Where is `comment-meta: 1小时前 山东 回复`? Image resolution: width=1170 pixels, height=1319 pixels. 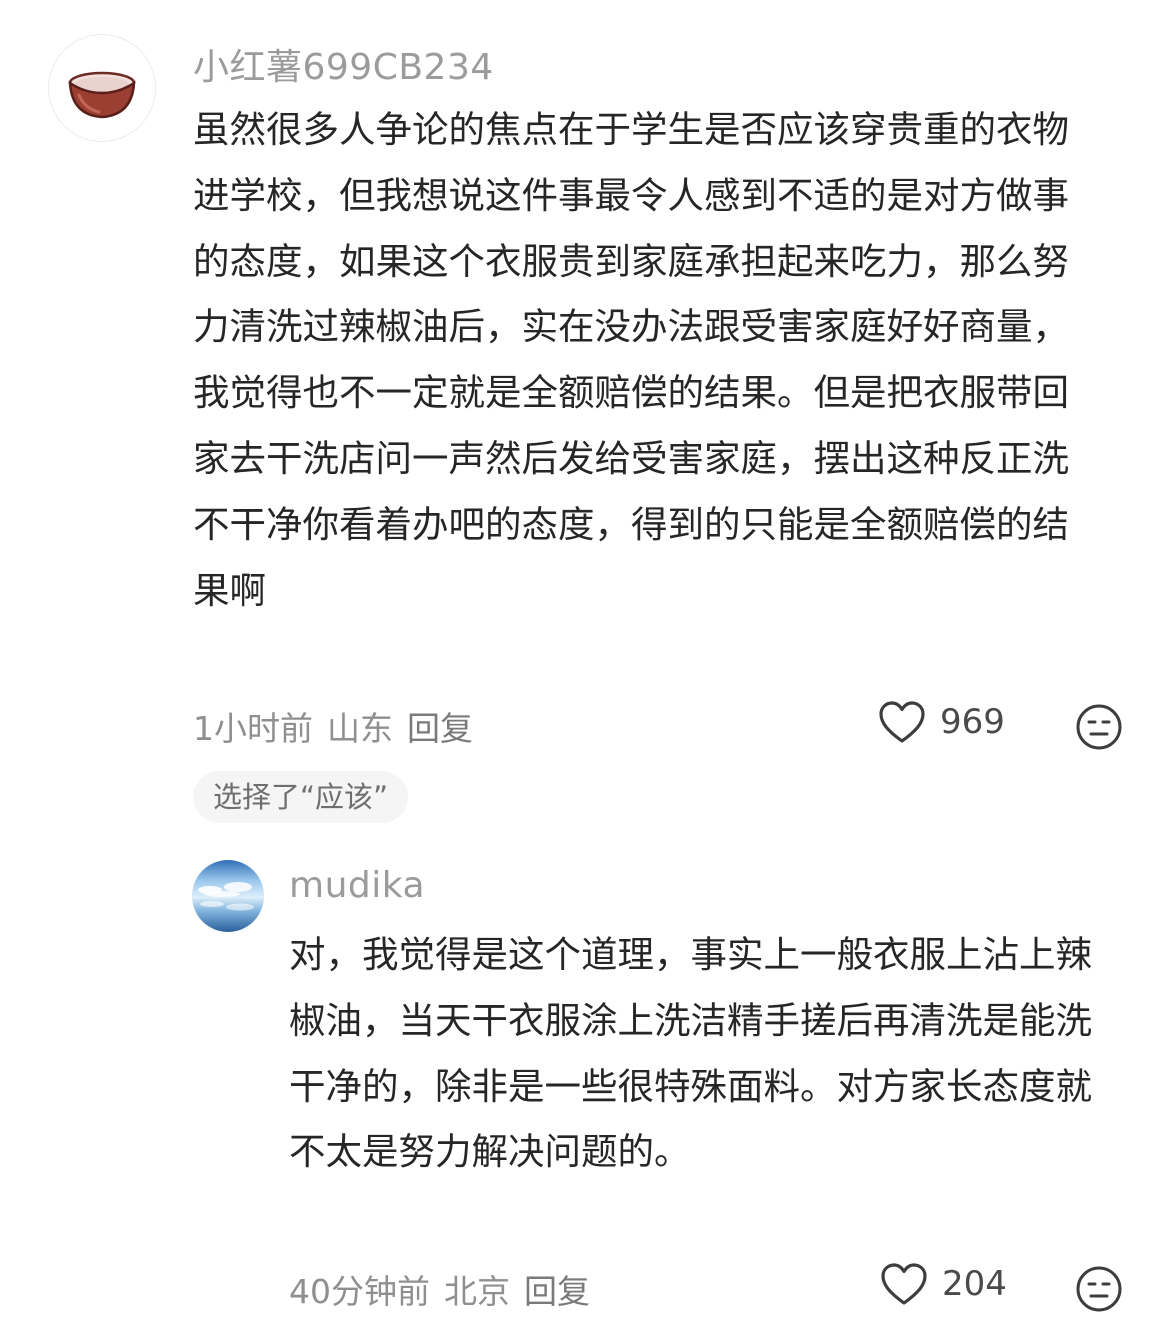 comment-meta: 1小时前 山东 回复 is located at coordinates (333, 726).